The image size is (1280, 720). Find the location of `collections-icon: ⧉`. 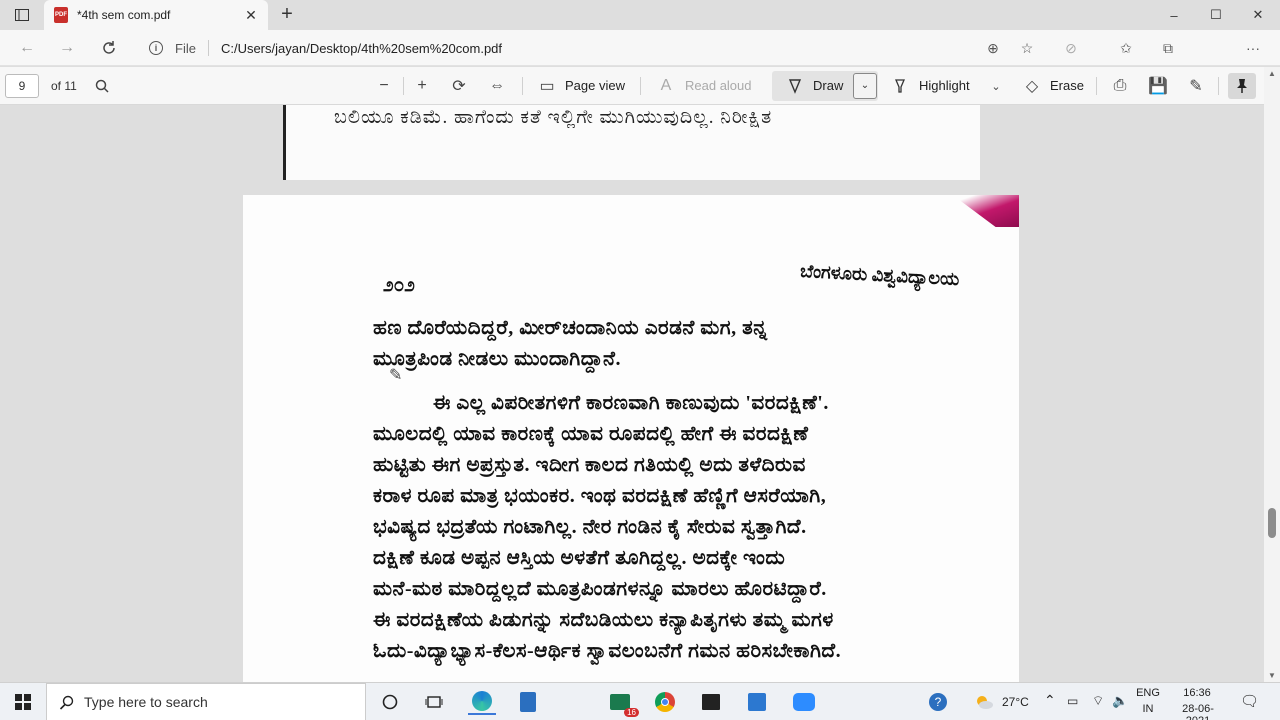

collections-icon: ⧉ is located at coordinates (1168, 48).